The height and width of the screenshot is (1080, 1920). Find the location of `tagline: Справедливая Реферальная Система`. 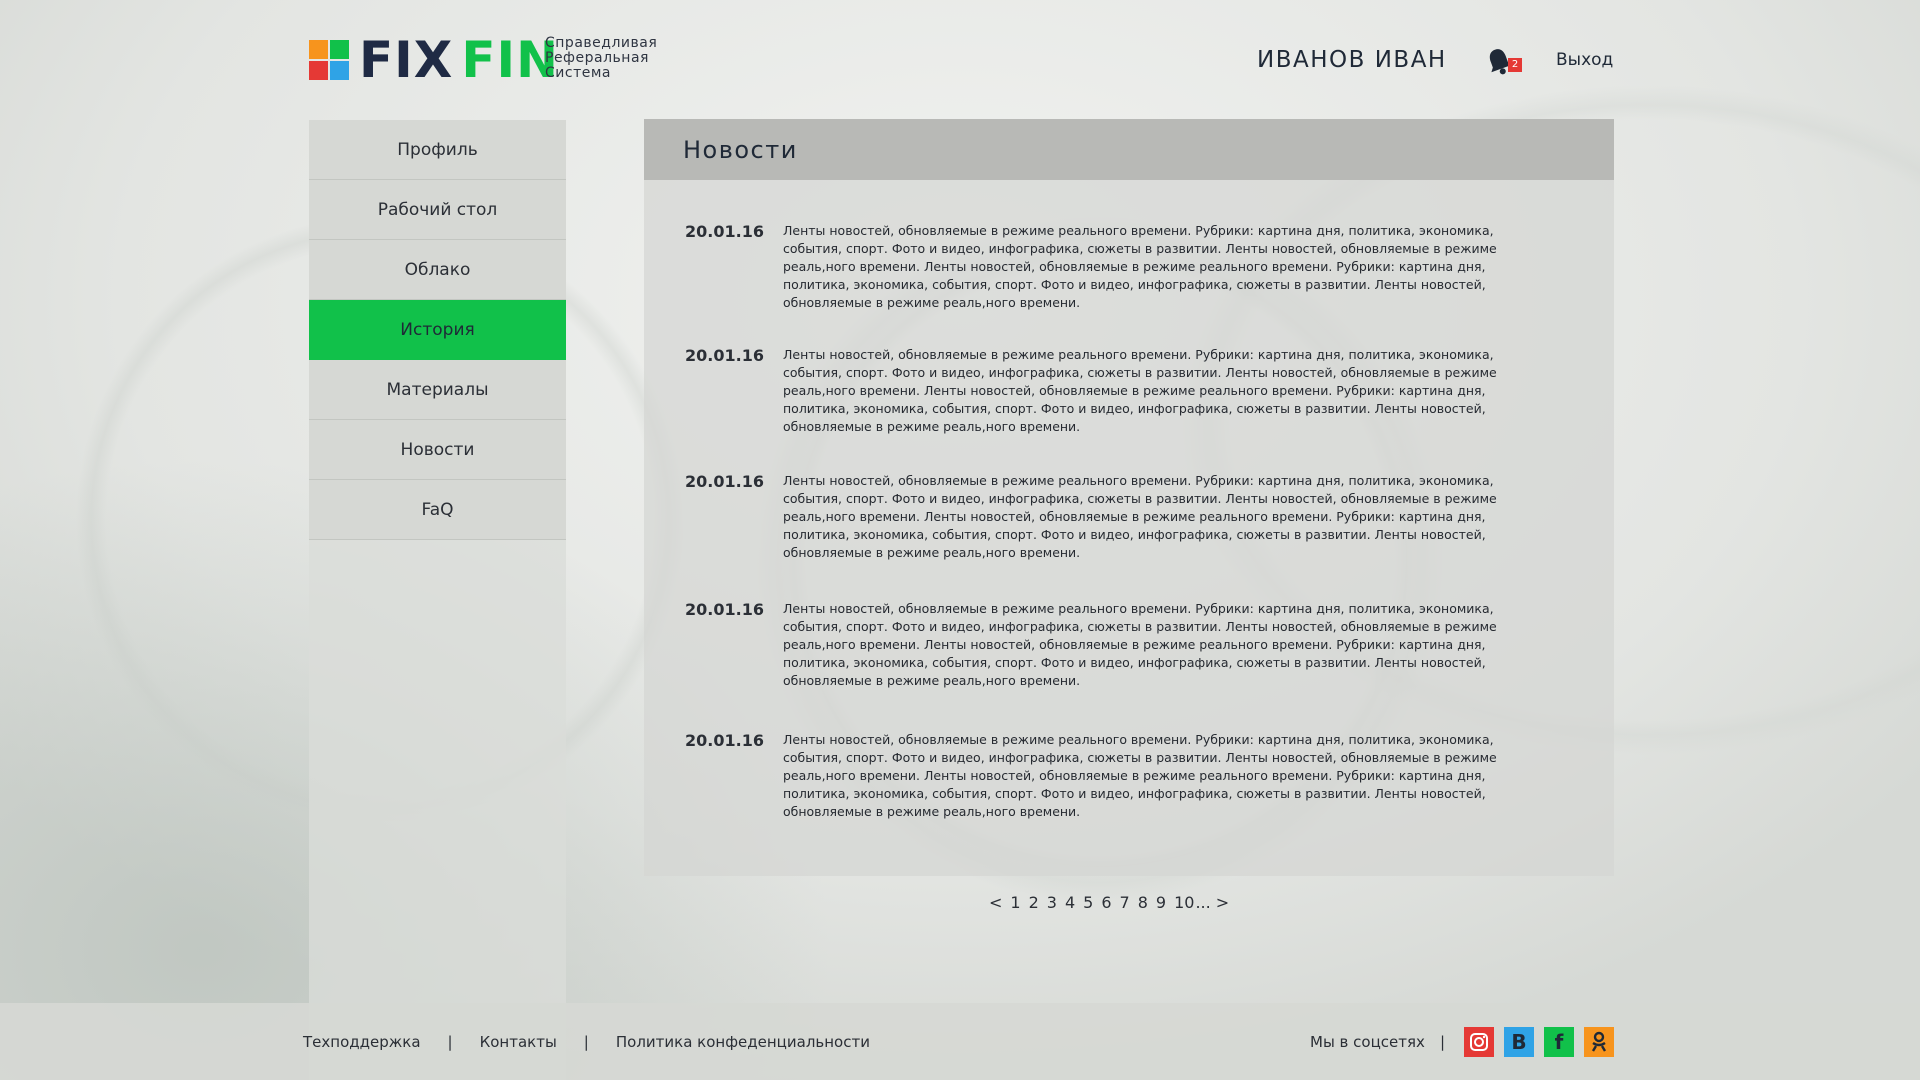

tagline: Справедливая Реферальная Система is located at coordinates (601, 58).